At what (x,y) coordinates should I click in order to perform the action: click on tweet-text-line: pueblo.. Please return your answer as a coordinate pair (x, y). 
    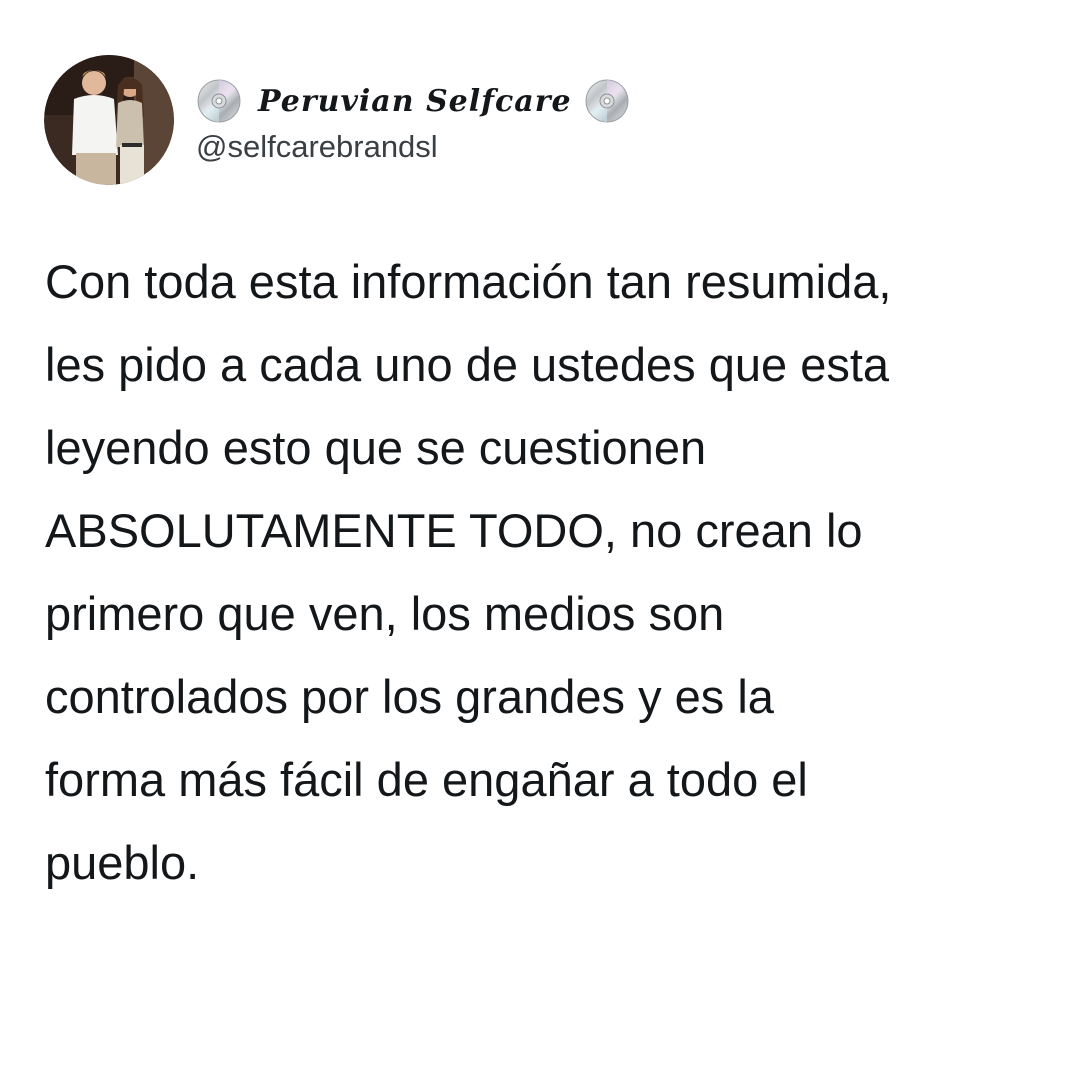
    Looking at the image, I should click on (122, 862).